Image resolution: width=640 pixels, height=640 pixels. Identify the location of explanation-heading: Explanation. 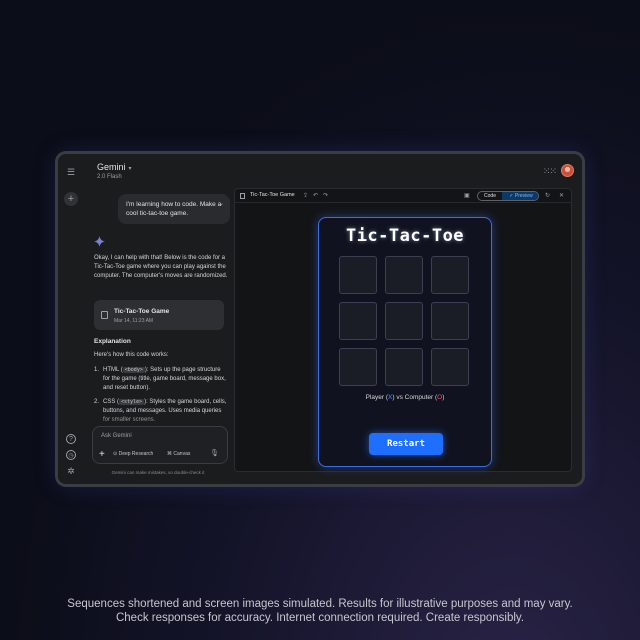
(112, 341).